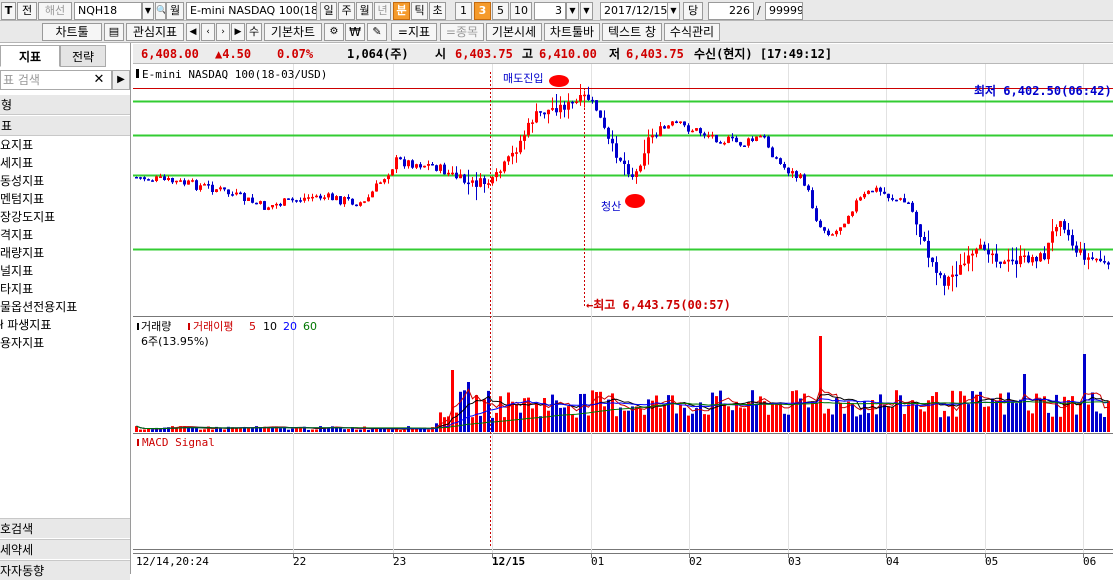  Describe the element at coordinates (572, 11) in the screenshot. I see `interval-dropdown-button: ▼` at that location.